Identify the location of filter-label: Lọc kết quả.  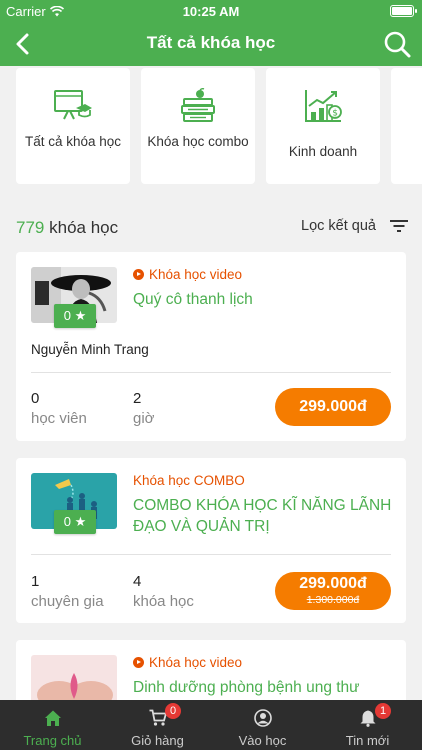
(338, 226).